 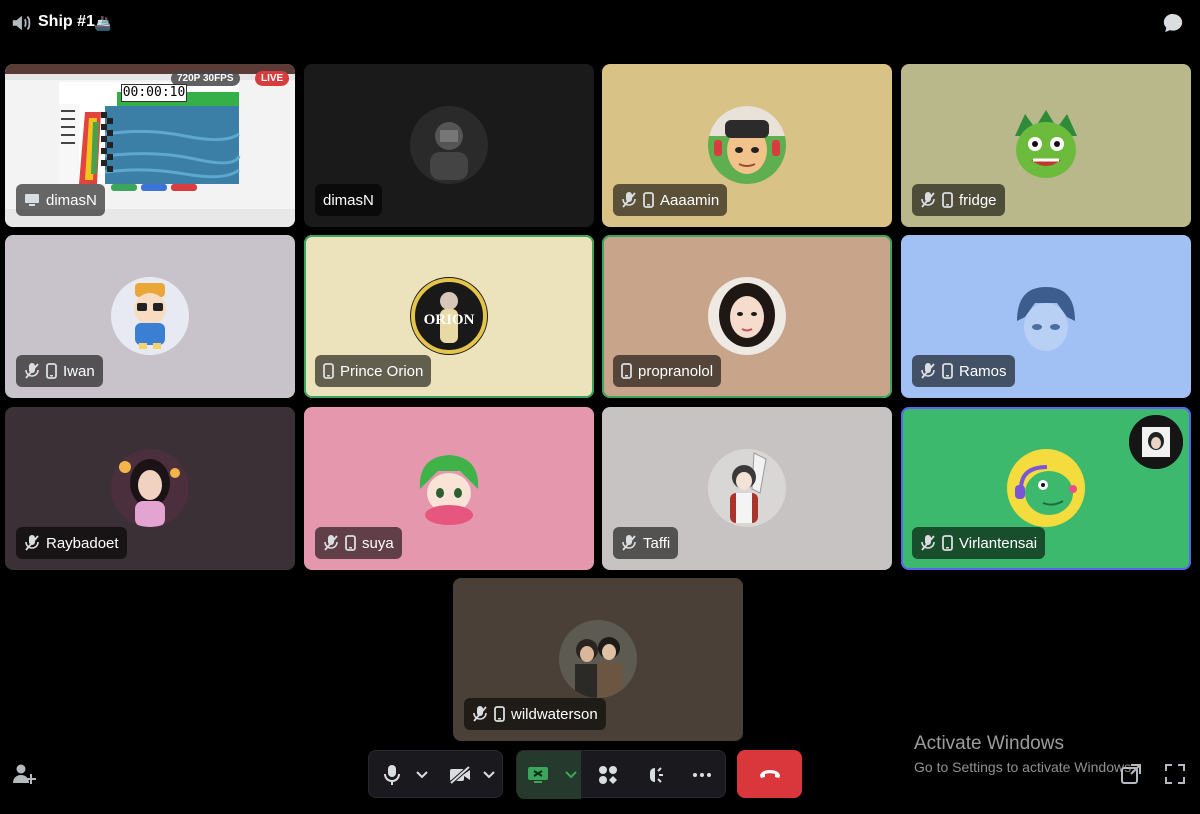 I want to click on participant-nameplate: Prince Orion, so click(x=373, y=371).